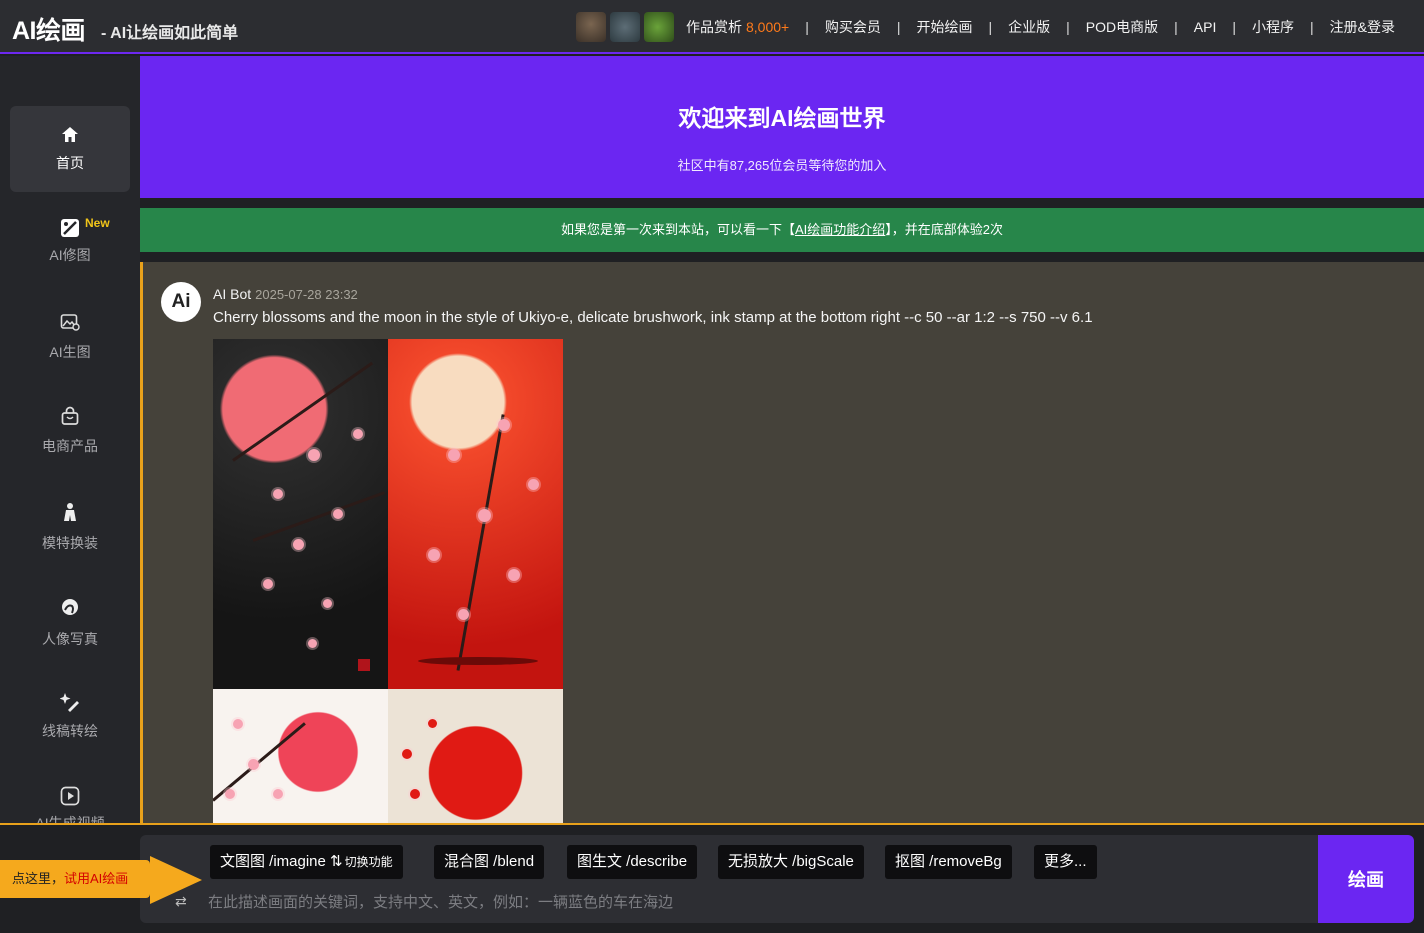  I want to click on model-icon, so click(70, 512).